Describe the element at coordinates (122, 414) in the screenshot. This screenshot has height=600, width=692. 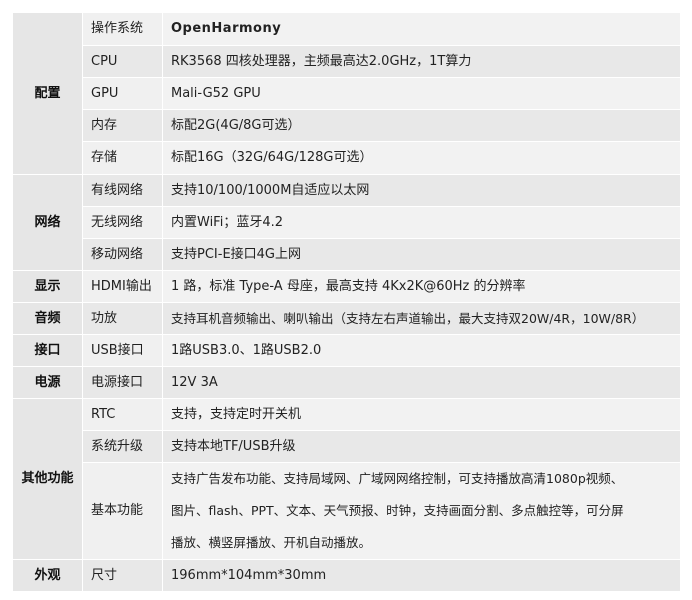
I see `row-key: RTC` at that location.